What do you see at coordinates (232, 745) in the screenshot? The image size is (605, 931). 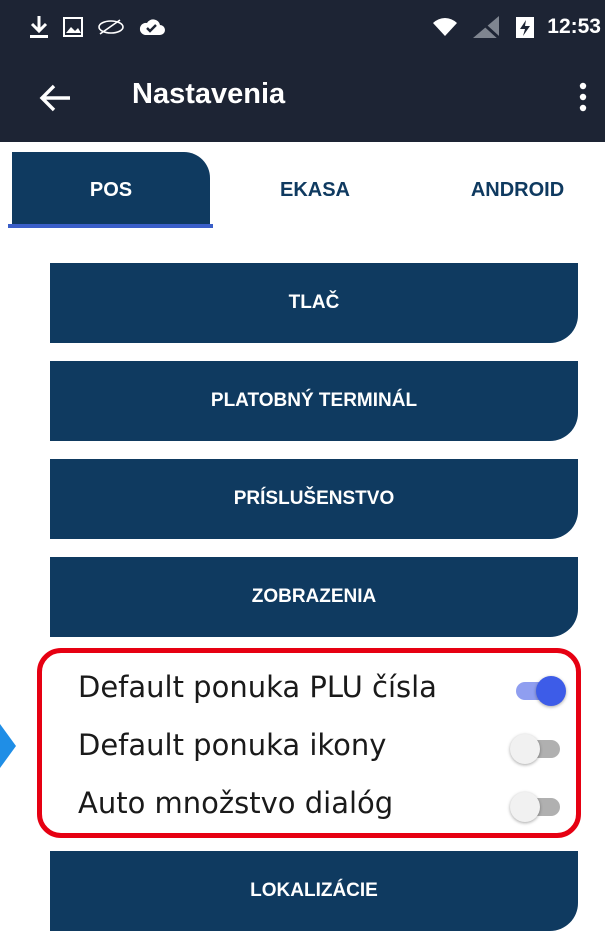 I see `toggle-label: Default ponuka ikony` at bounding box center [232, 745].